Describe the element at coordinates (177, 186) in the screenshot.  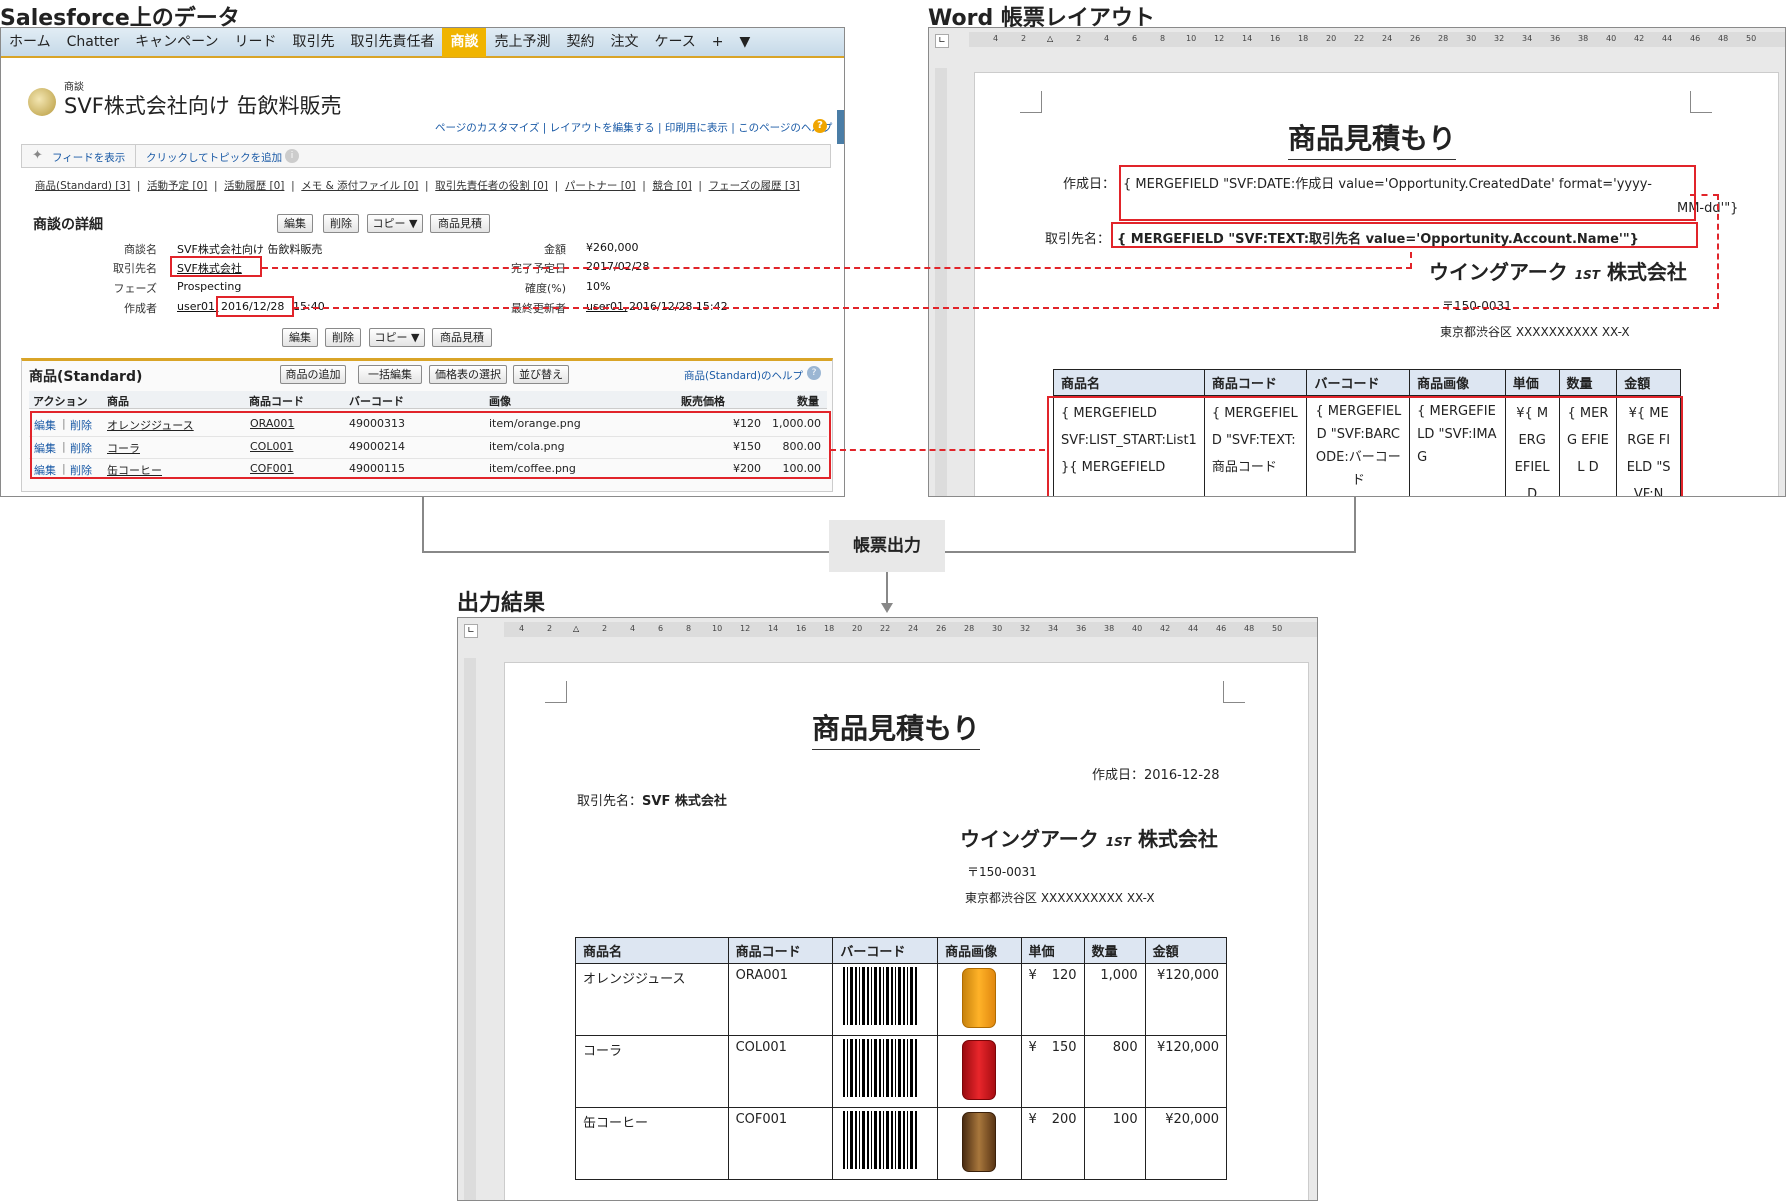
I see `related-link: 活動予定 [0]` at that location.